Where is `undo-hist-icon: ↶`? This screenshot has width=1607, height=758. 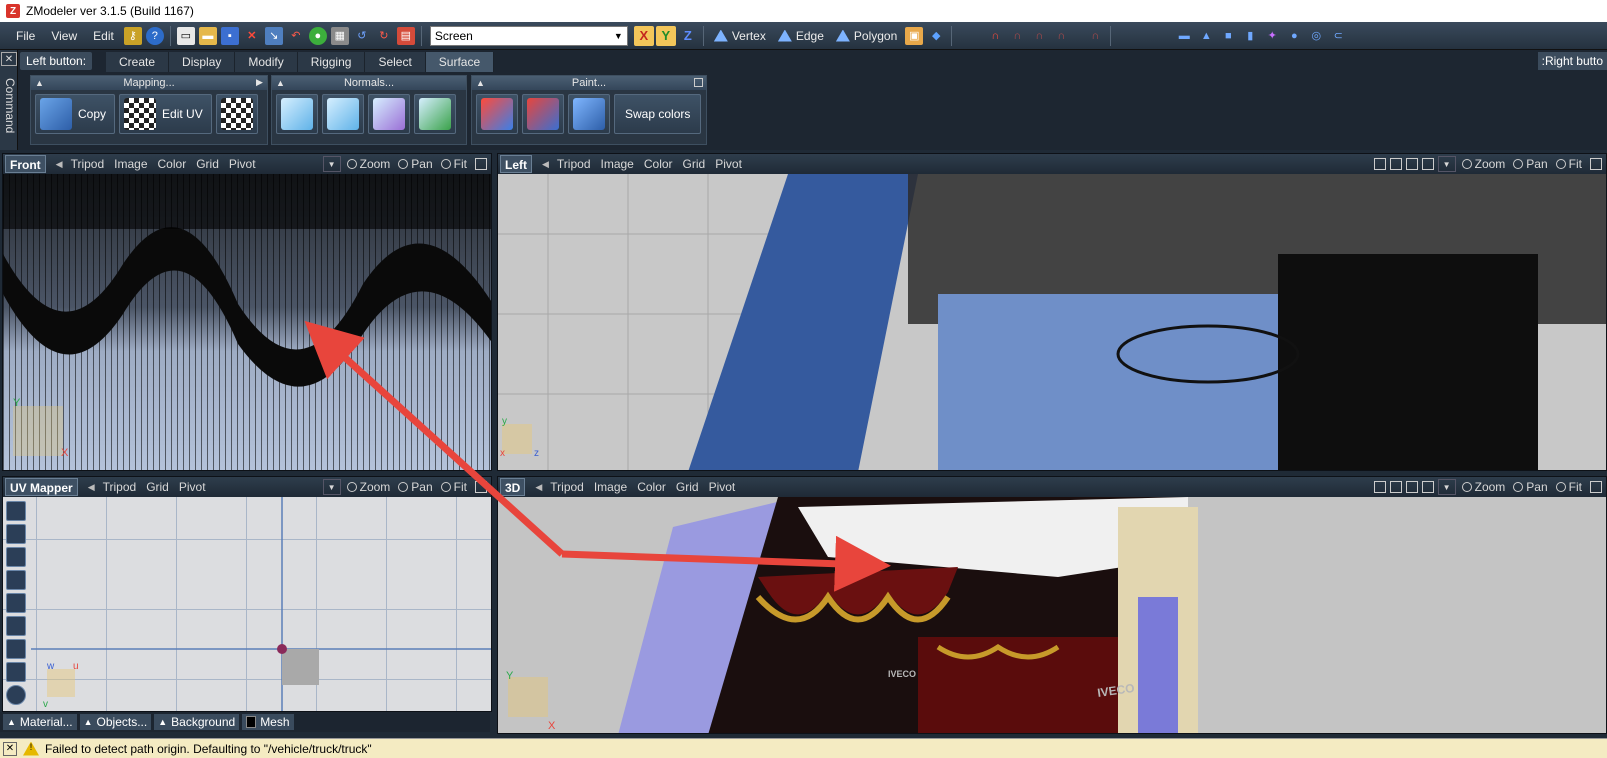
undo-hist-icon: ↶ is located at coordinates (296, 36).